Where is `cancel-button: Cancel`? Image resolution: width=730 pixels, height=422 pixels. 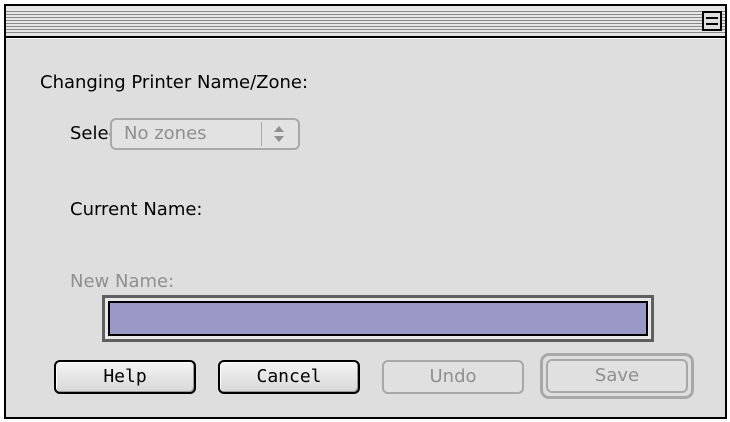 cancel-button: Cancel is located at coordinates (289, 377).